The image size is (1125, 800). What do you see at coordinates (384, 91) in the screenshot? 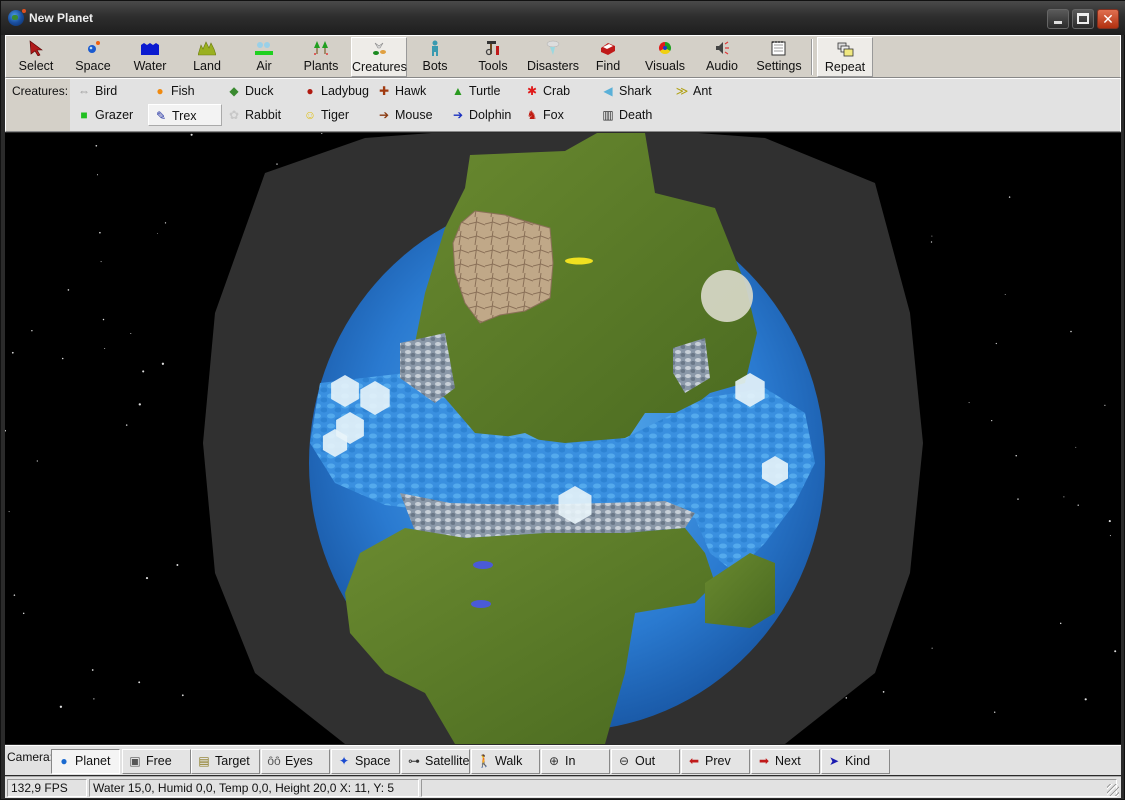
I see `hawk-icon: ✚` at bounding box center [384, 91].